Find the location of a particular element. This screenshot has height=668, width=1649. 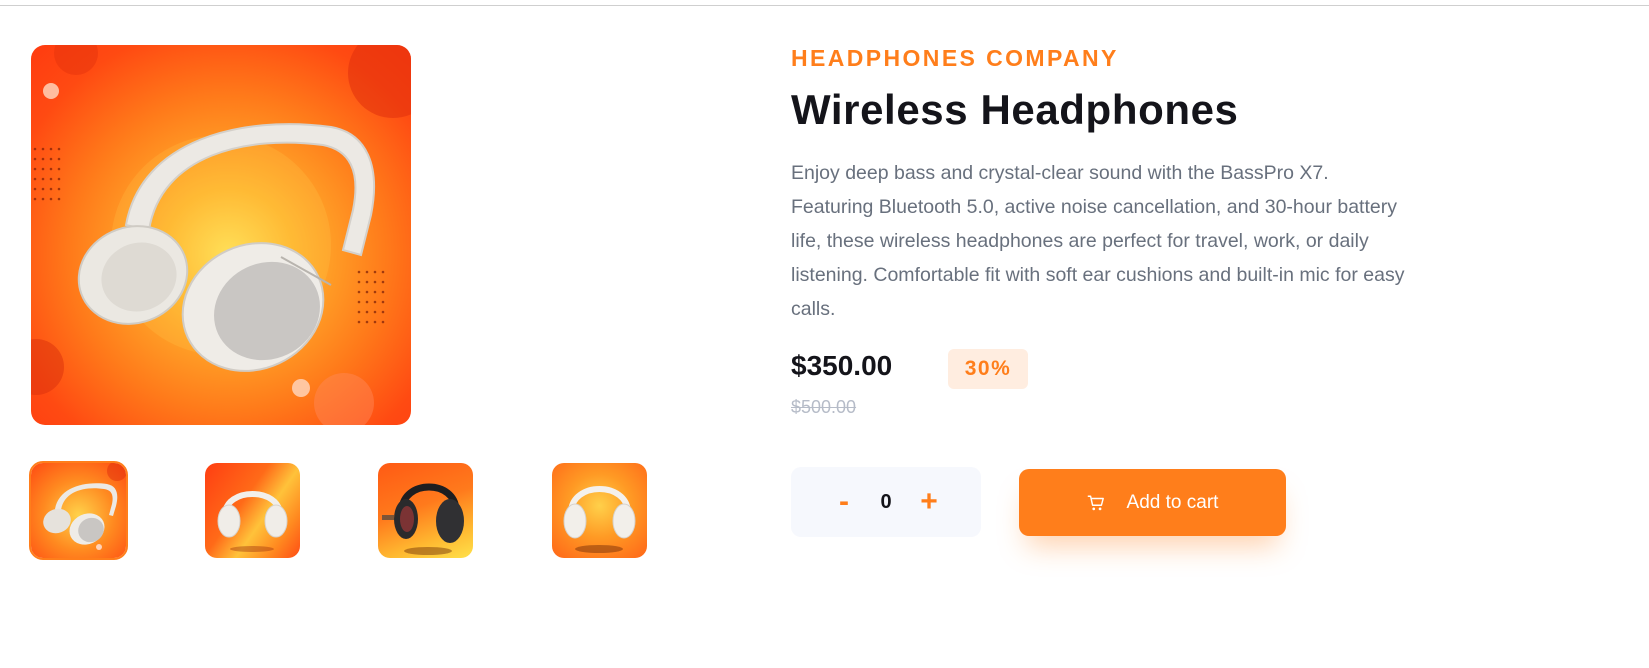

add-to-cart-label: Add to cart is located at coordinates (1172, 502).